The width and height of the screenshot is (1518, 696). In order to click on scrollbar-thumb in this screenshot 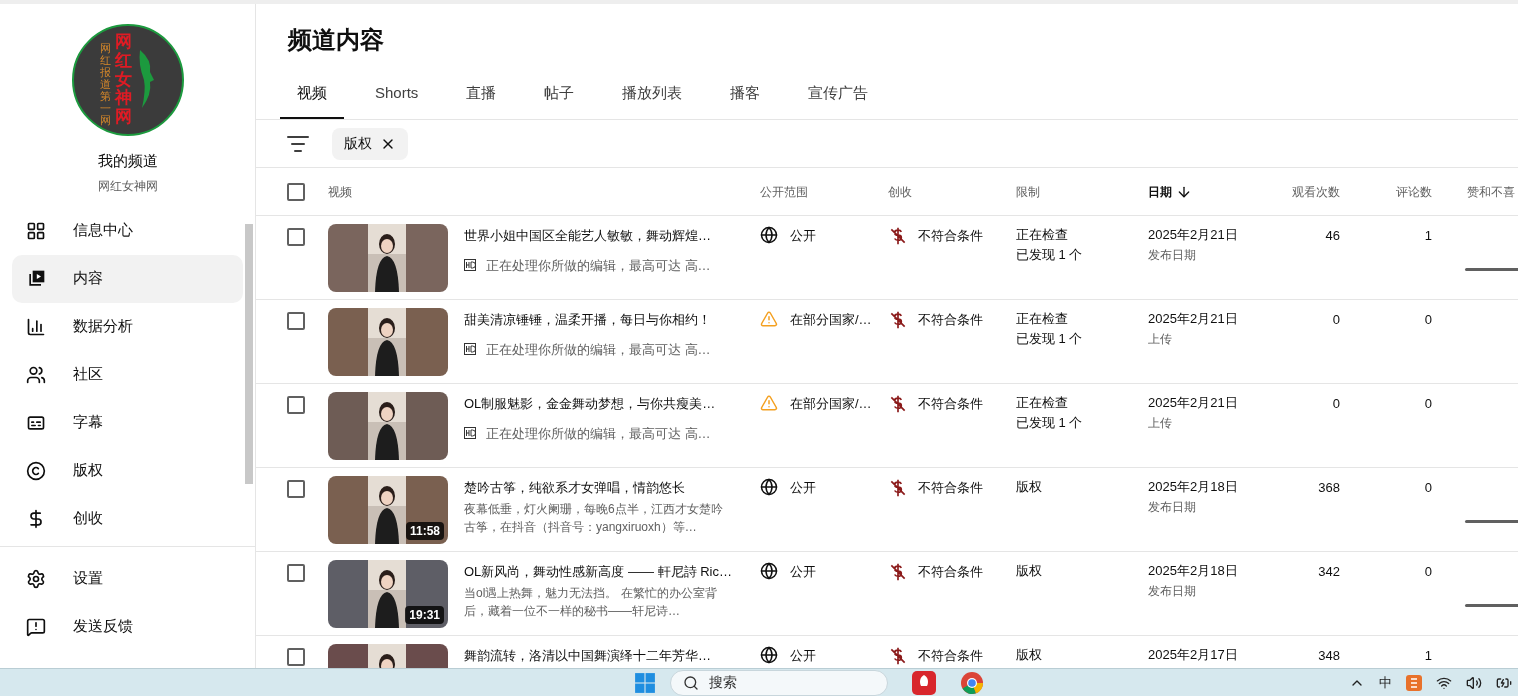, I will do `click(249, 354)`.